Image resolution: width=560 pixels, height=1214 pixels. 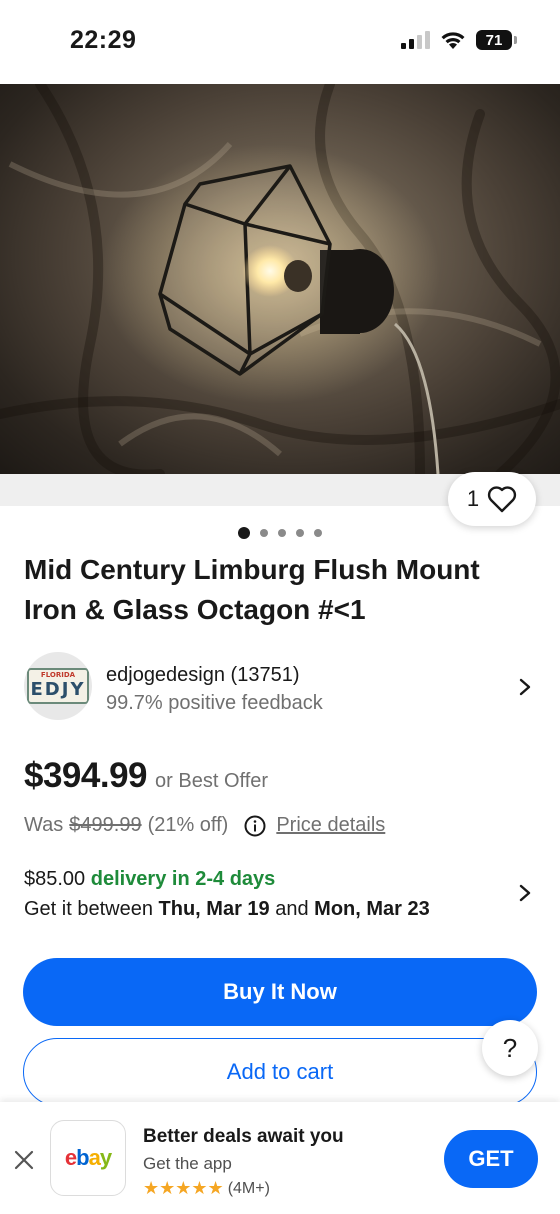 I want to click on app-rating: ★★★★★ (4M+), so click(x=206, y=1188).